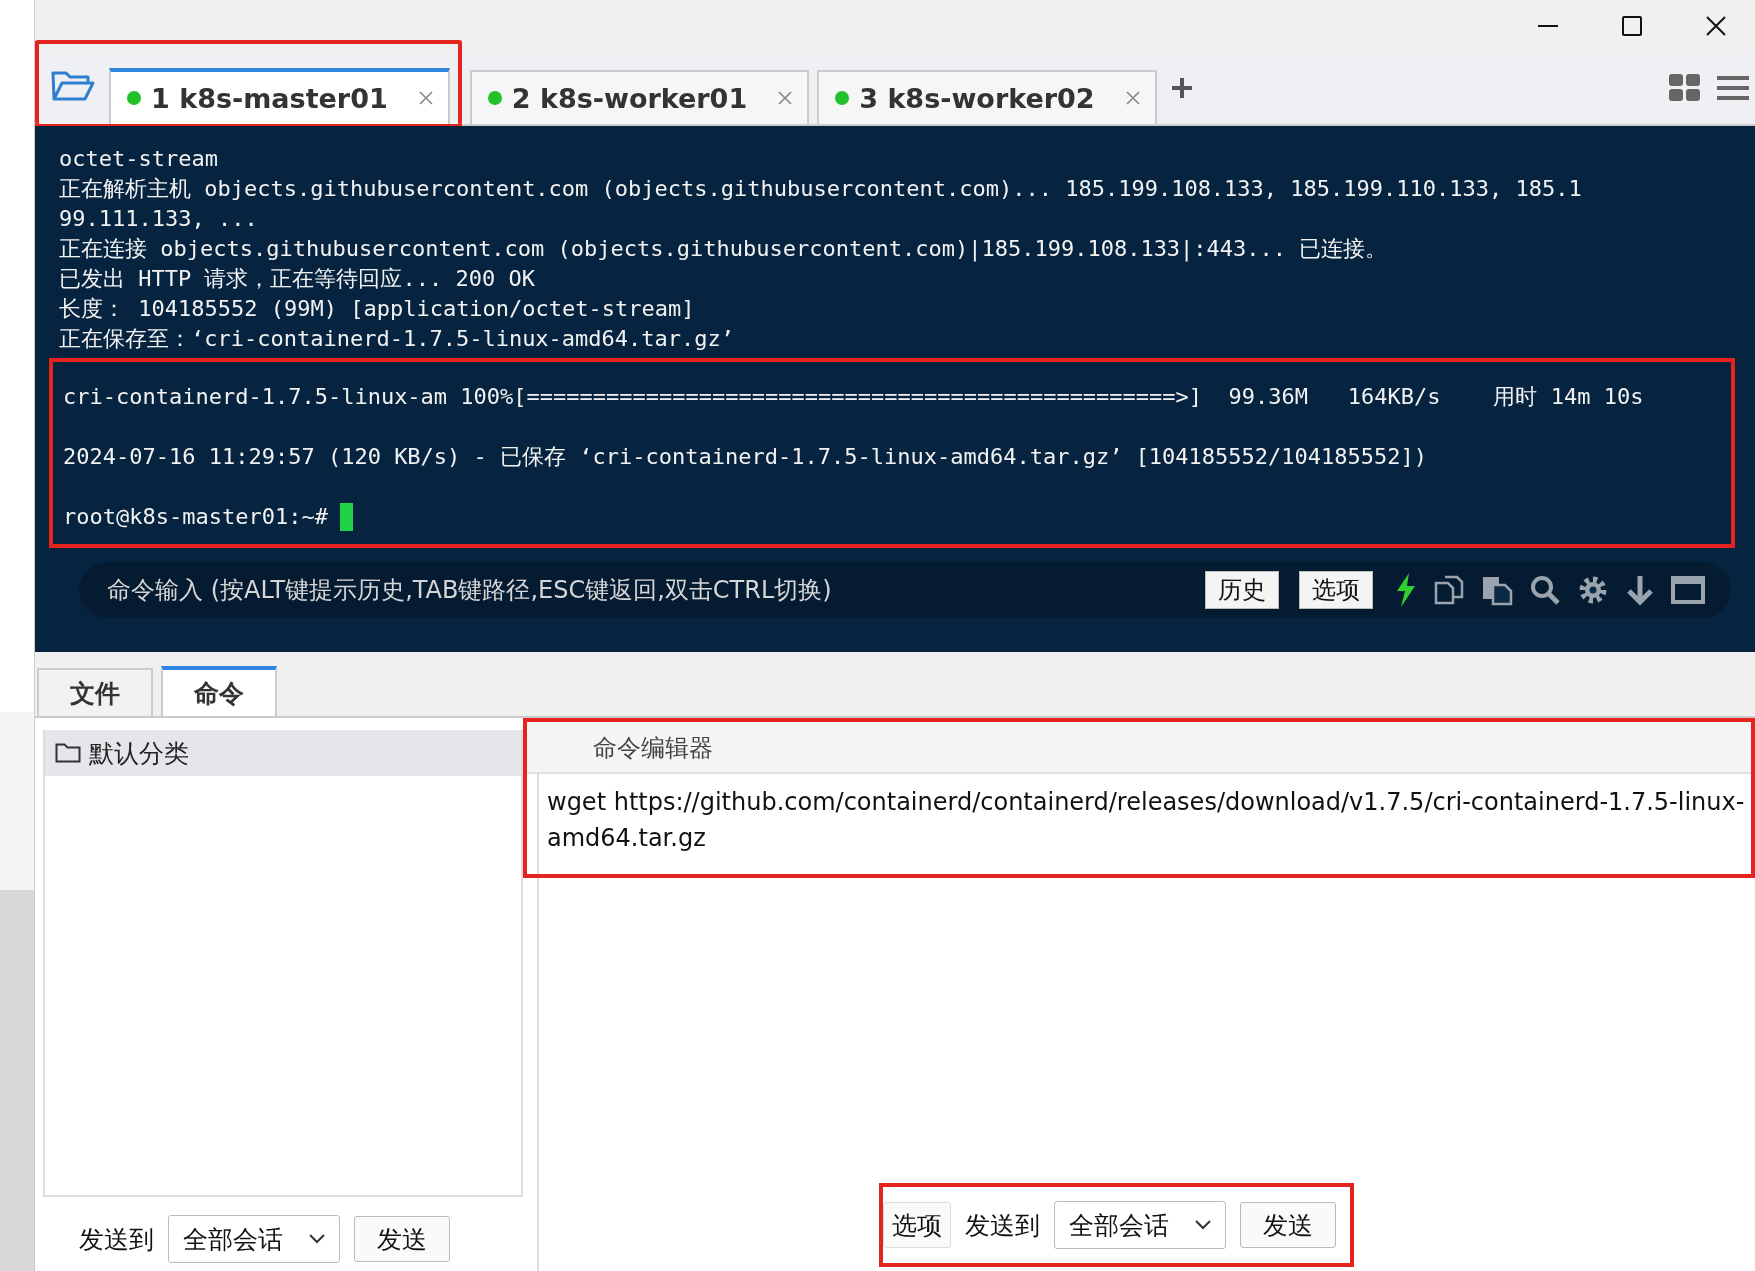  Describe the element at coordinates (724, 249) in the screenshot. I see `terminal-line: 正在连接 objects.githubusercontent.com (objects.githubusercontent.com)|185.199.108.133|:443... 已连接。` at that location.